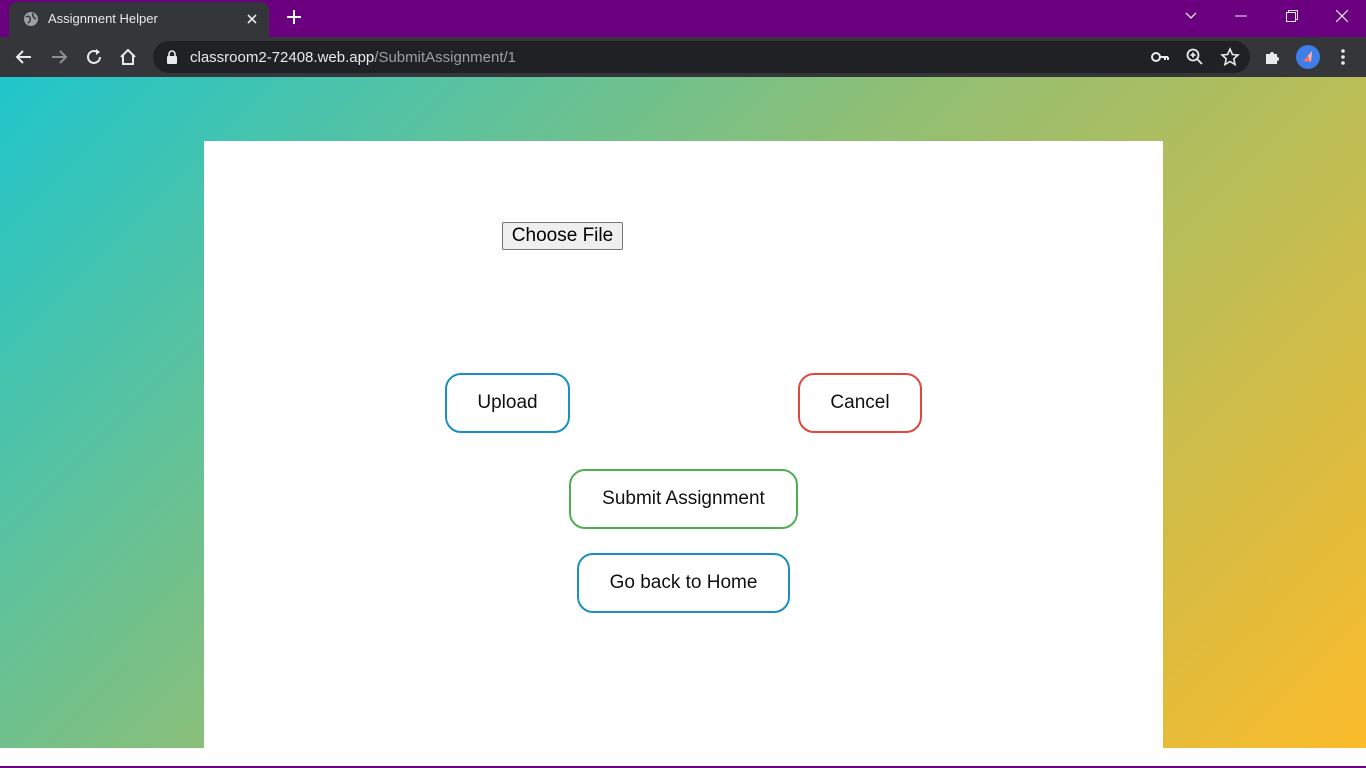 The height and width of the screenshot is (768, 1366). What do you see at coordinates (683, 583) in the screenshot?
I see `go-home-button: Go back to Home` at bounding box center [683, 583].